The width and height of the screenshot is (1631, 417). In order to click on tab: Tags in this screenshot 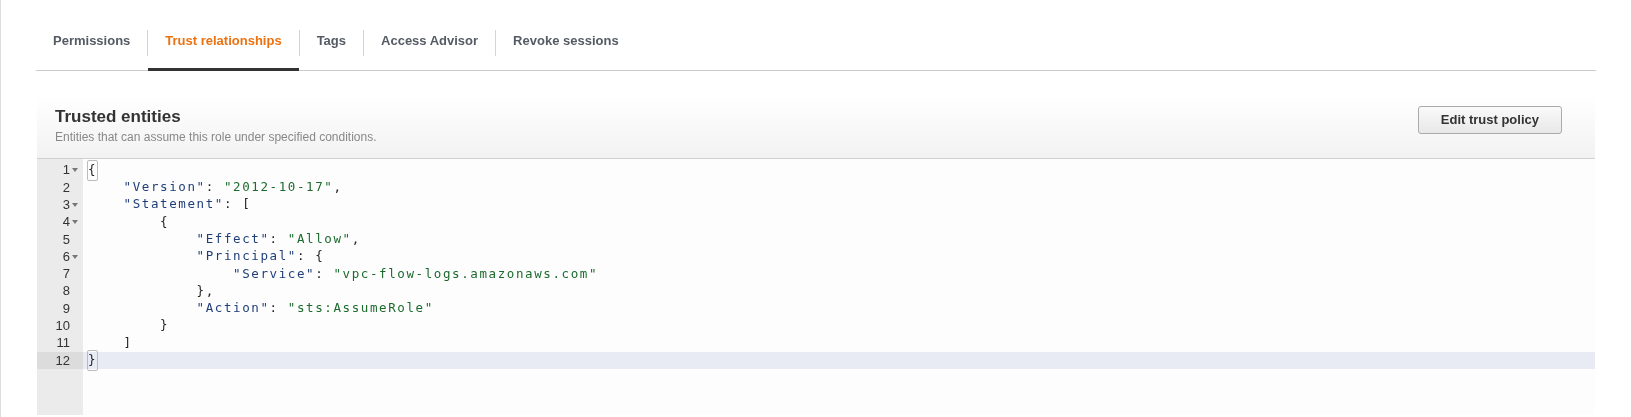, I will do `click(331, 48)`.